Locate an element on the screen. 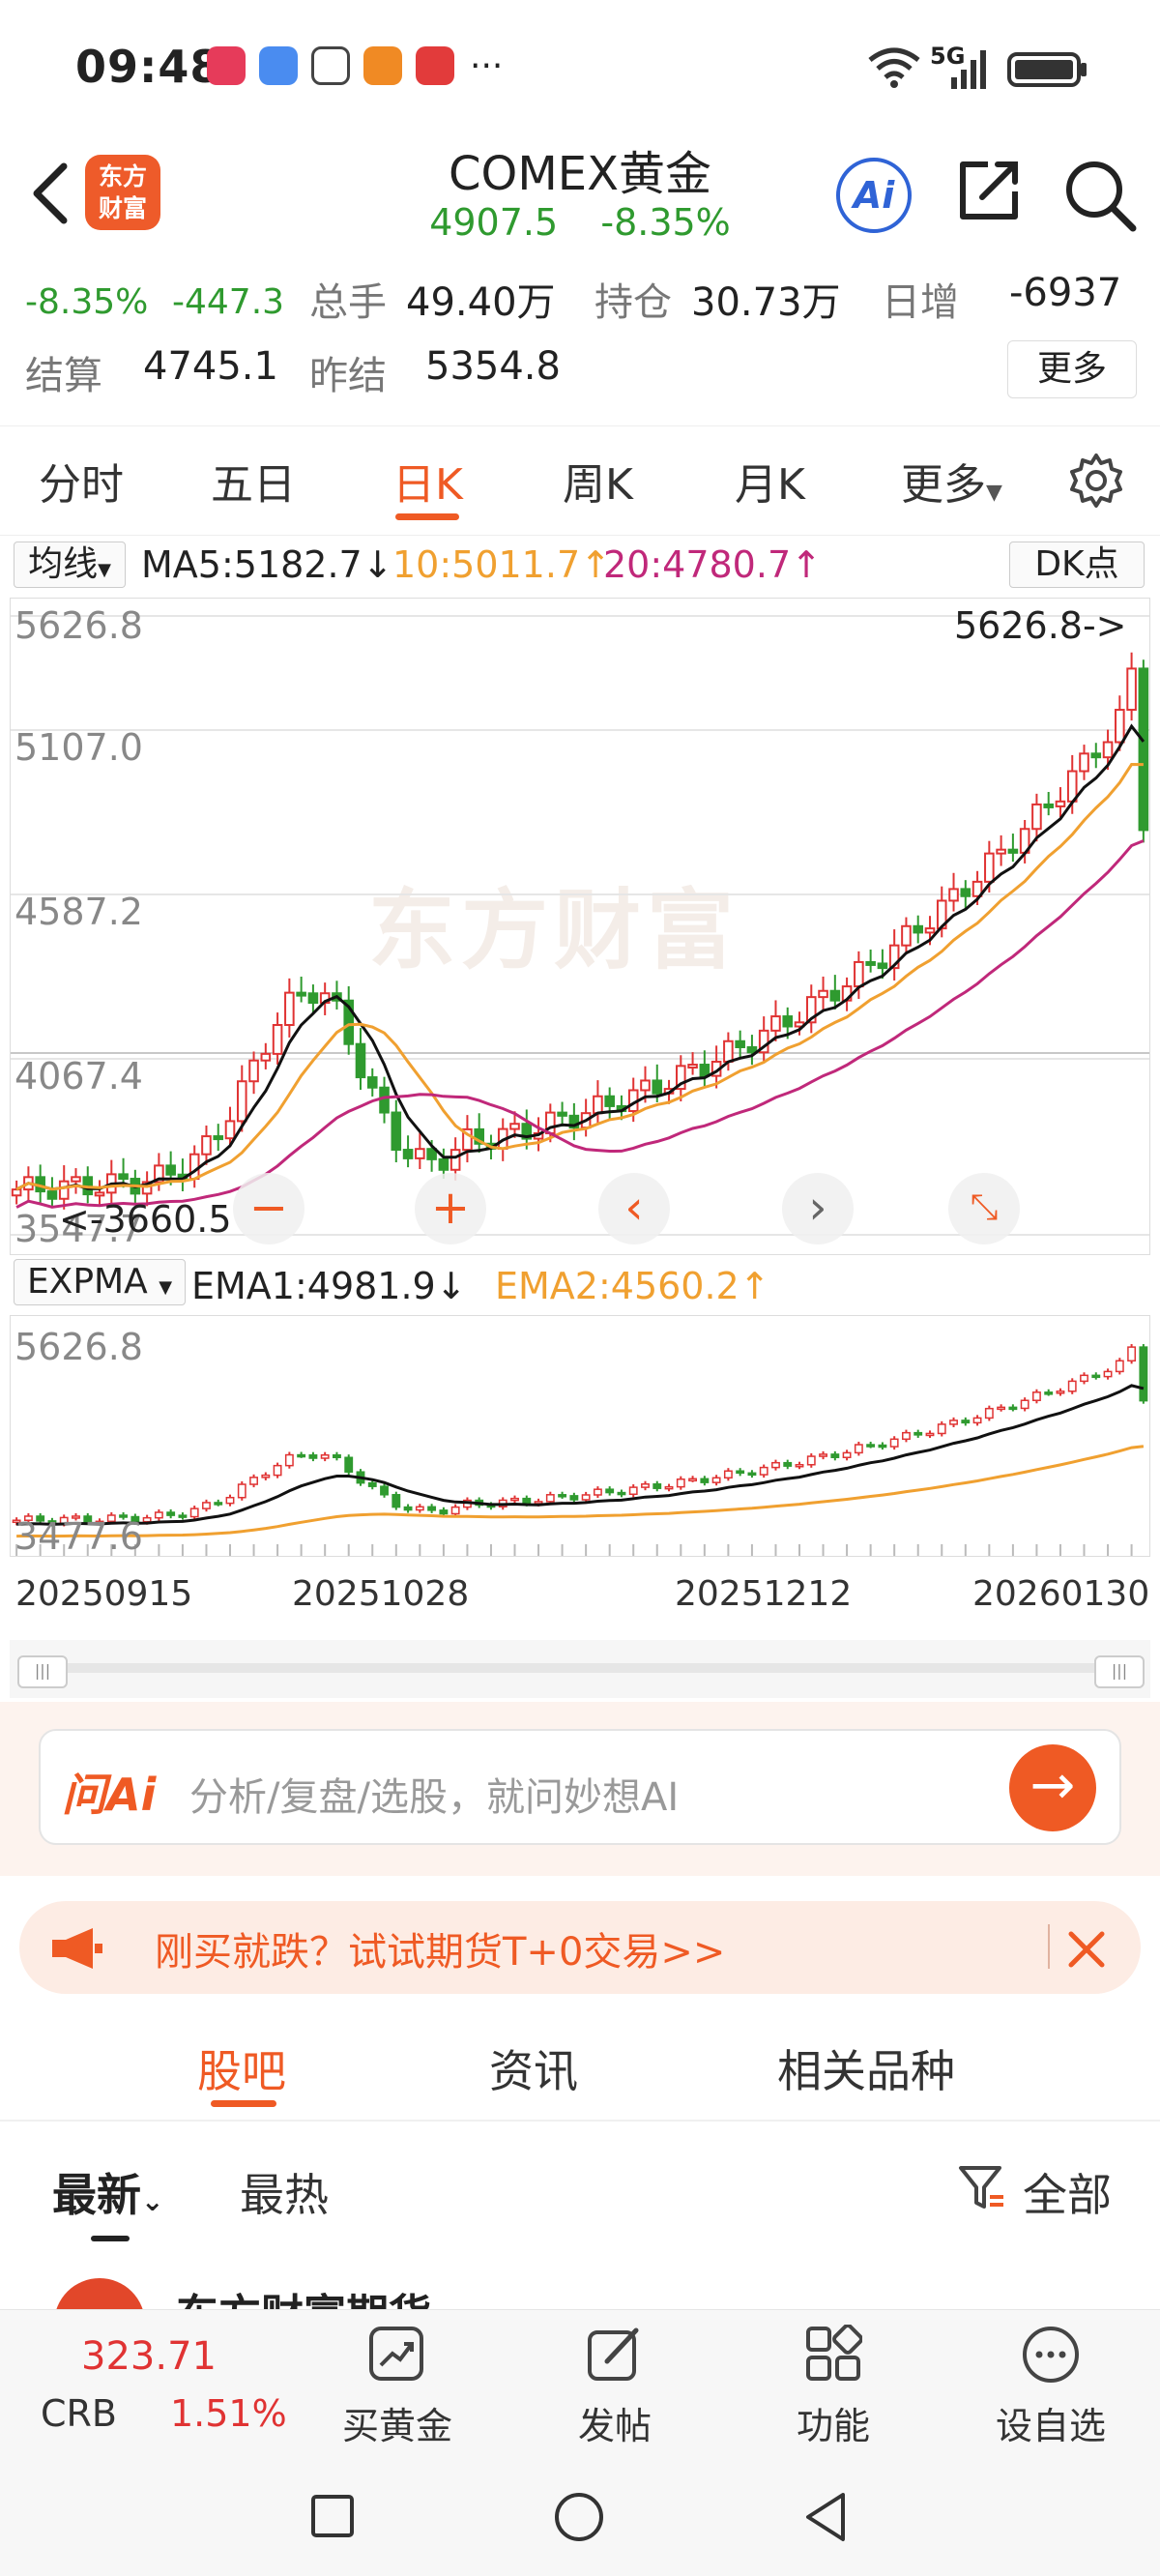  ema1-line is located at coordinates (580, 1455).